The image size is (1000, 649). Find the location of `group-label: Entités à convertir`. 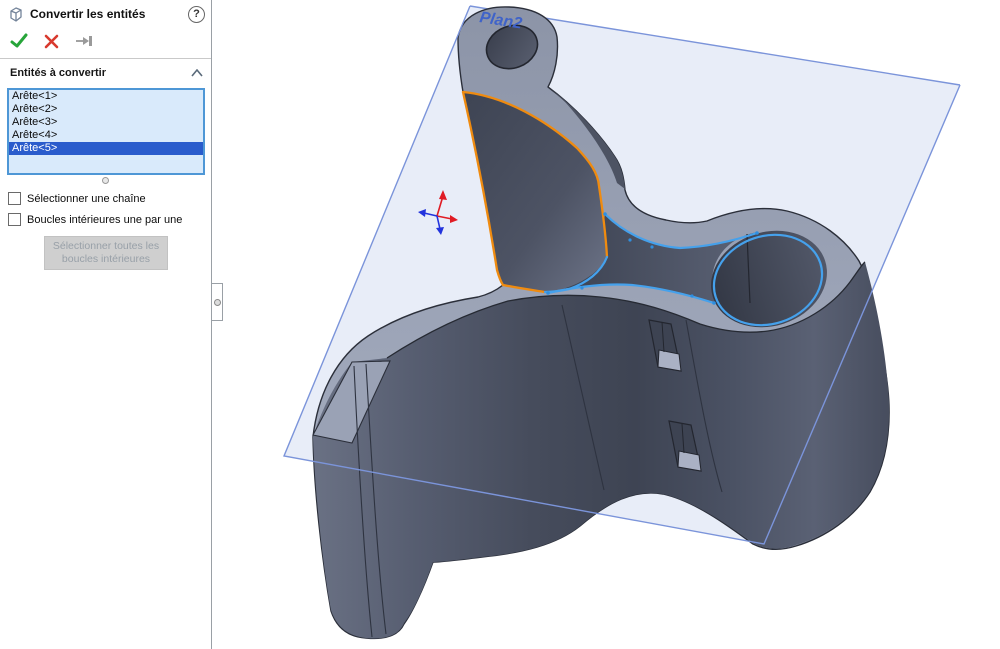

group-label: Entités à convertir is located at coordinates (58, 73).